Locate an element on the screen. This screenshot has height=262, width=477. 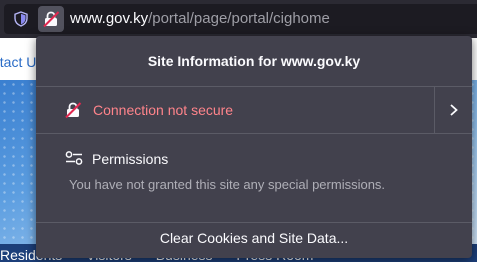
tracking-protection-button is located at coordinates (21, 19).